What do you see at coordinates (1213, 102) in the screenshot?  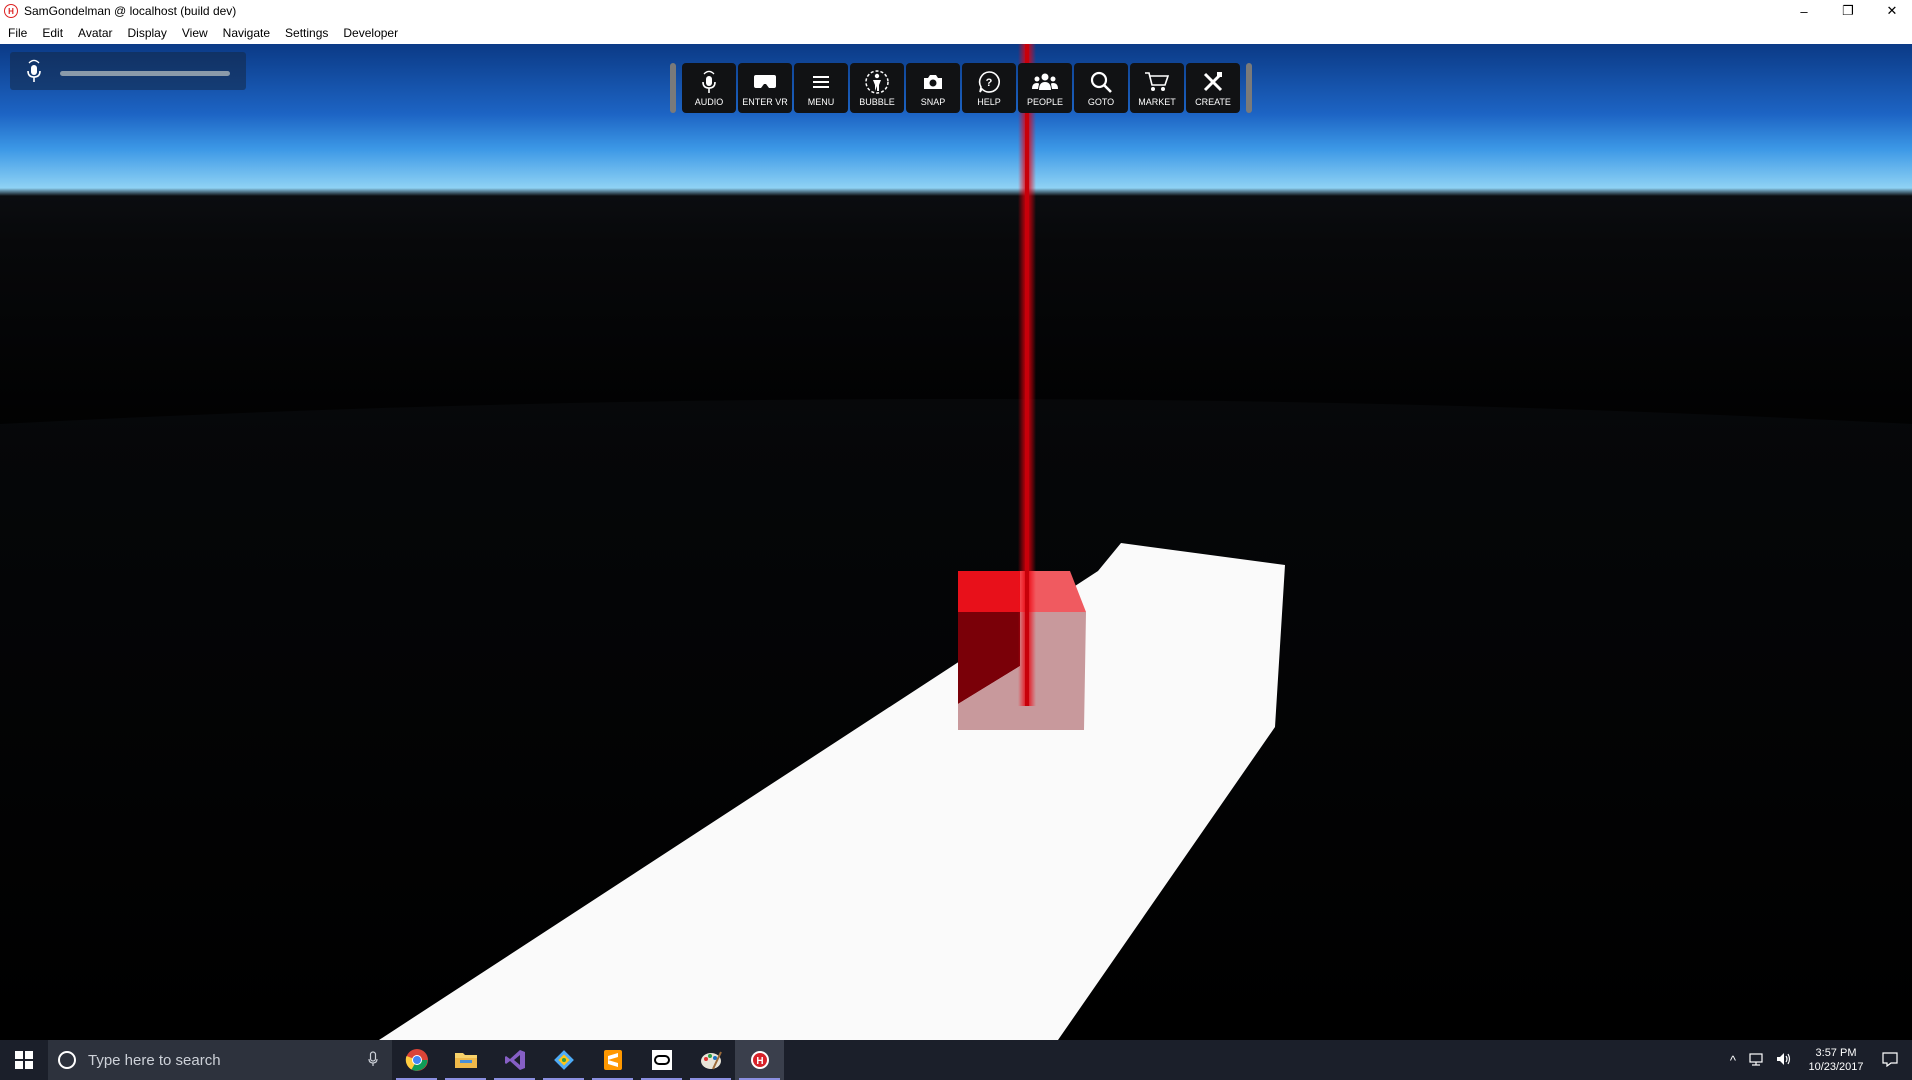 I see `create-label: CREATE` at bounding box center [1213, 102].